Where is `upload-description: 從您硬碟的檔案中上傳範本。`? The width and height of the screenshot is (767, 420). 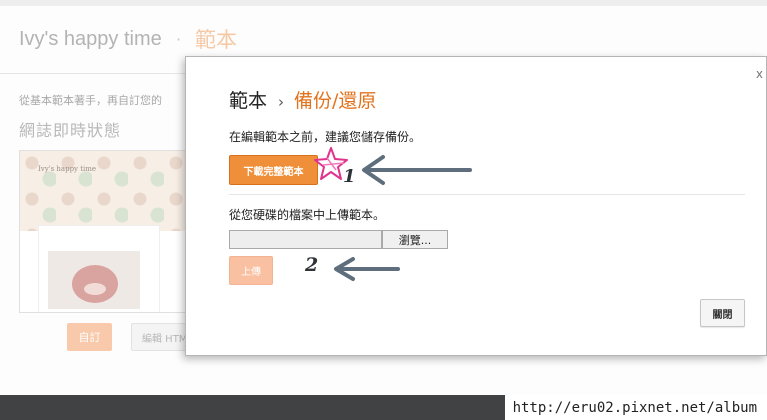
upload-description: 從您硬碟的檔案中上傳範本。 is located at coordinates (307, 215).